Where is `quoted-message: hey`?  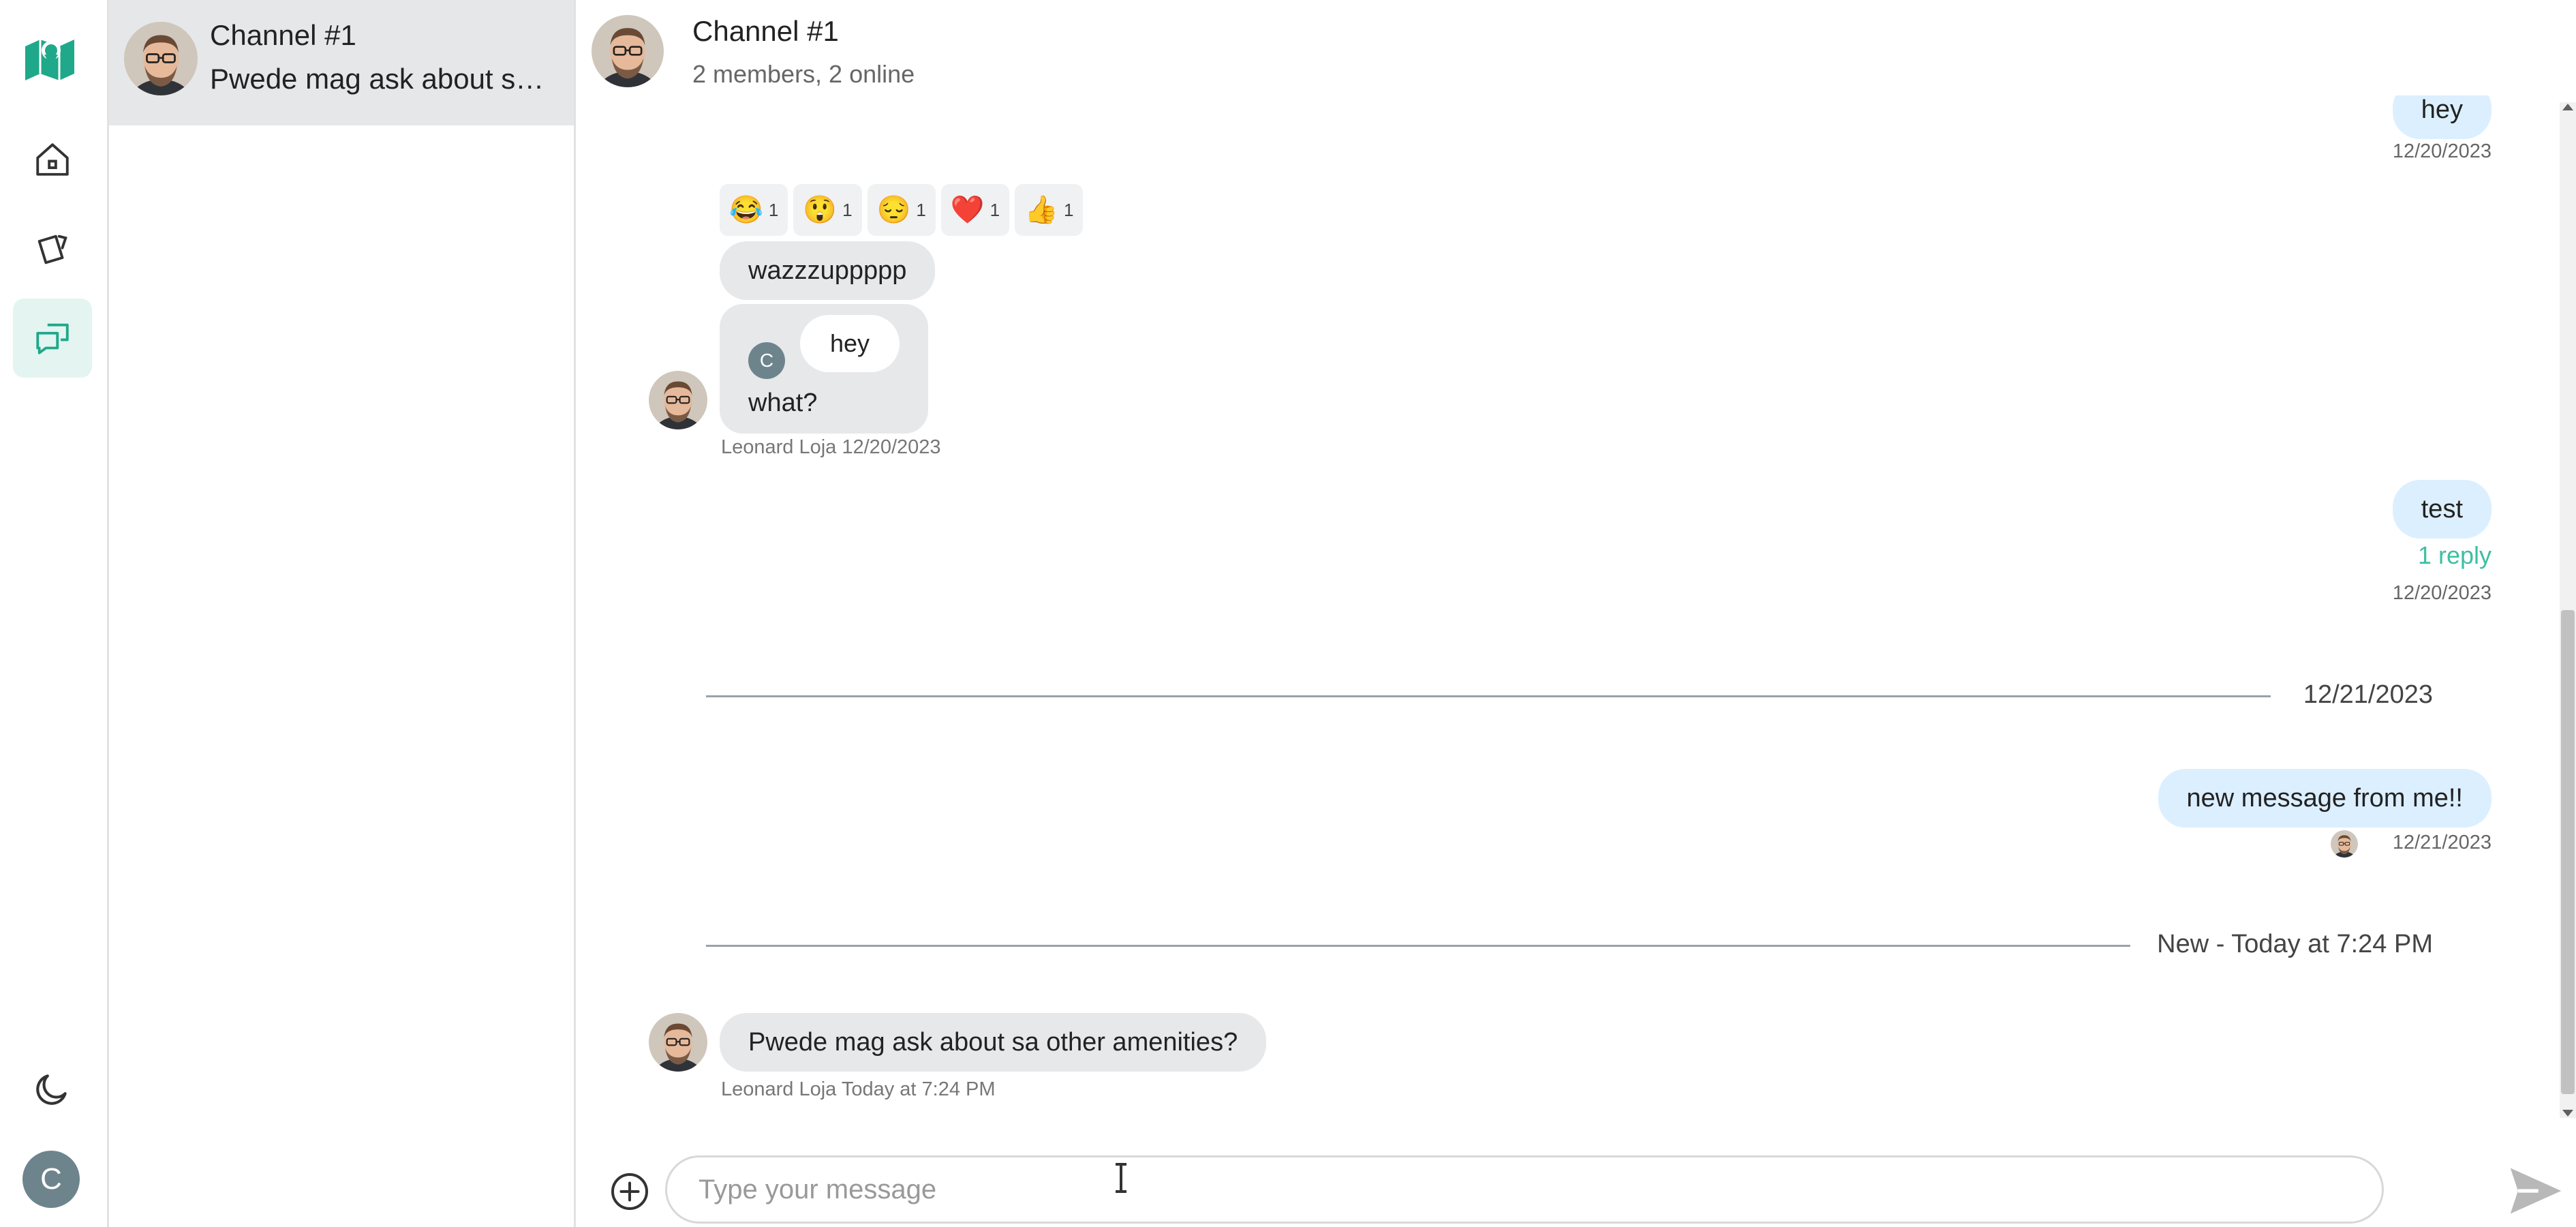
quoted-message: hey is located at coordinates (850, 343).